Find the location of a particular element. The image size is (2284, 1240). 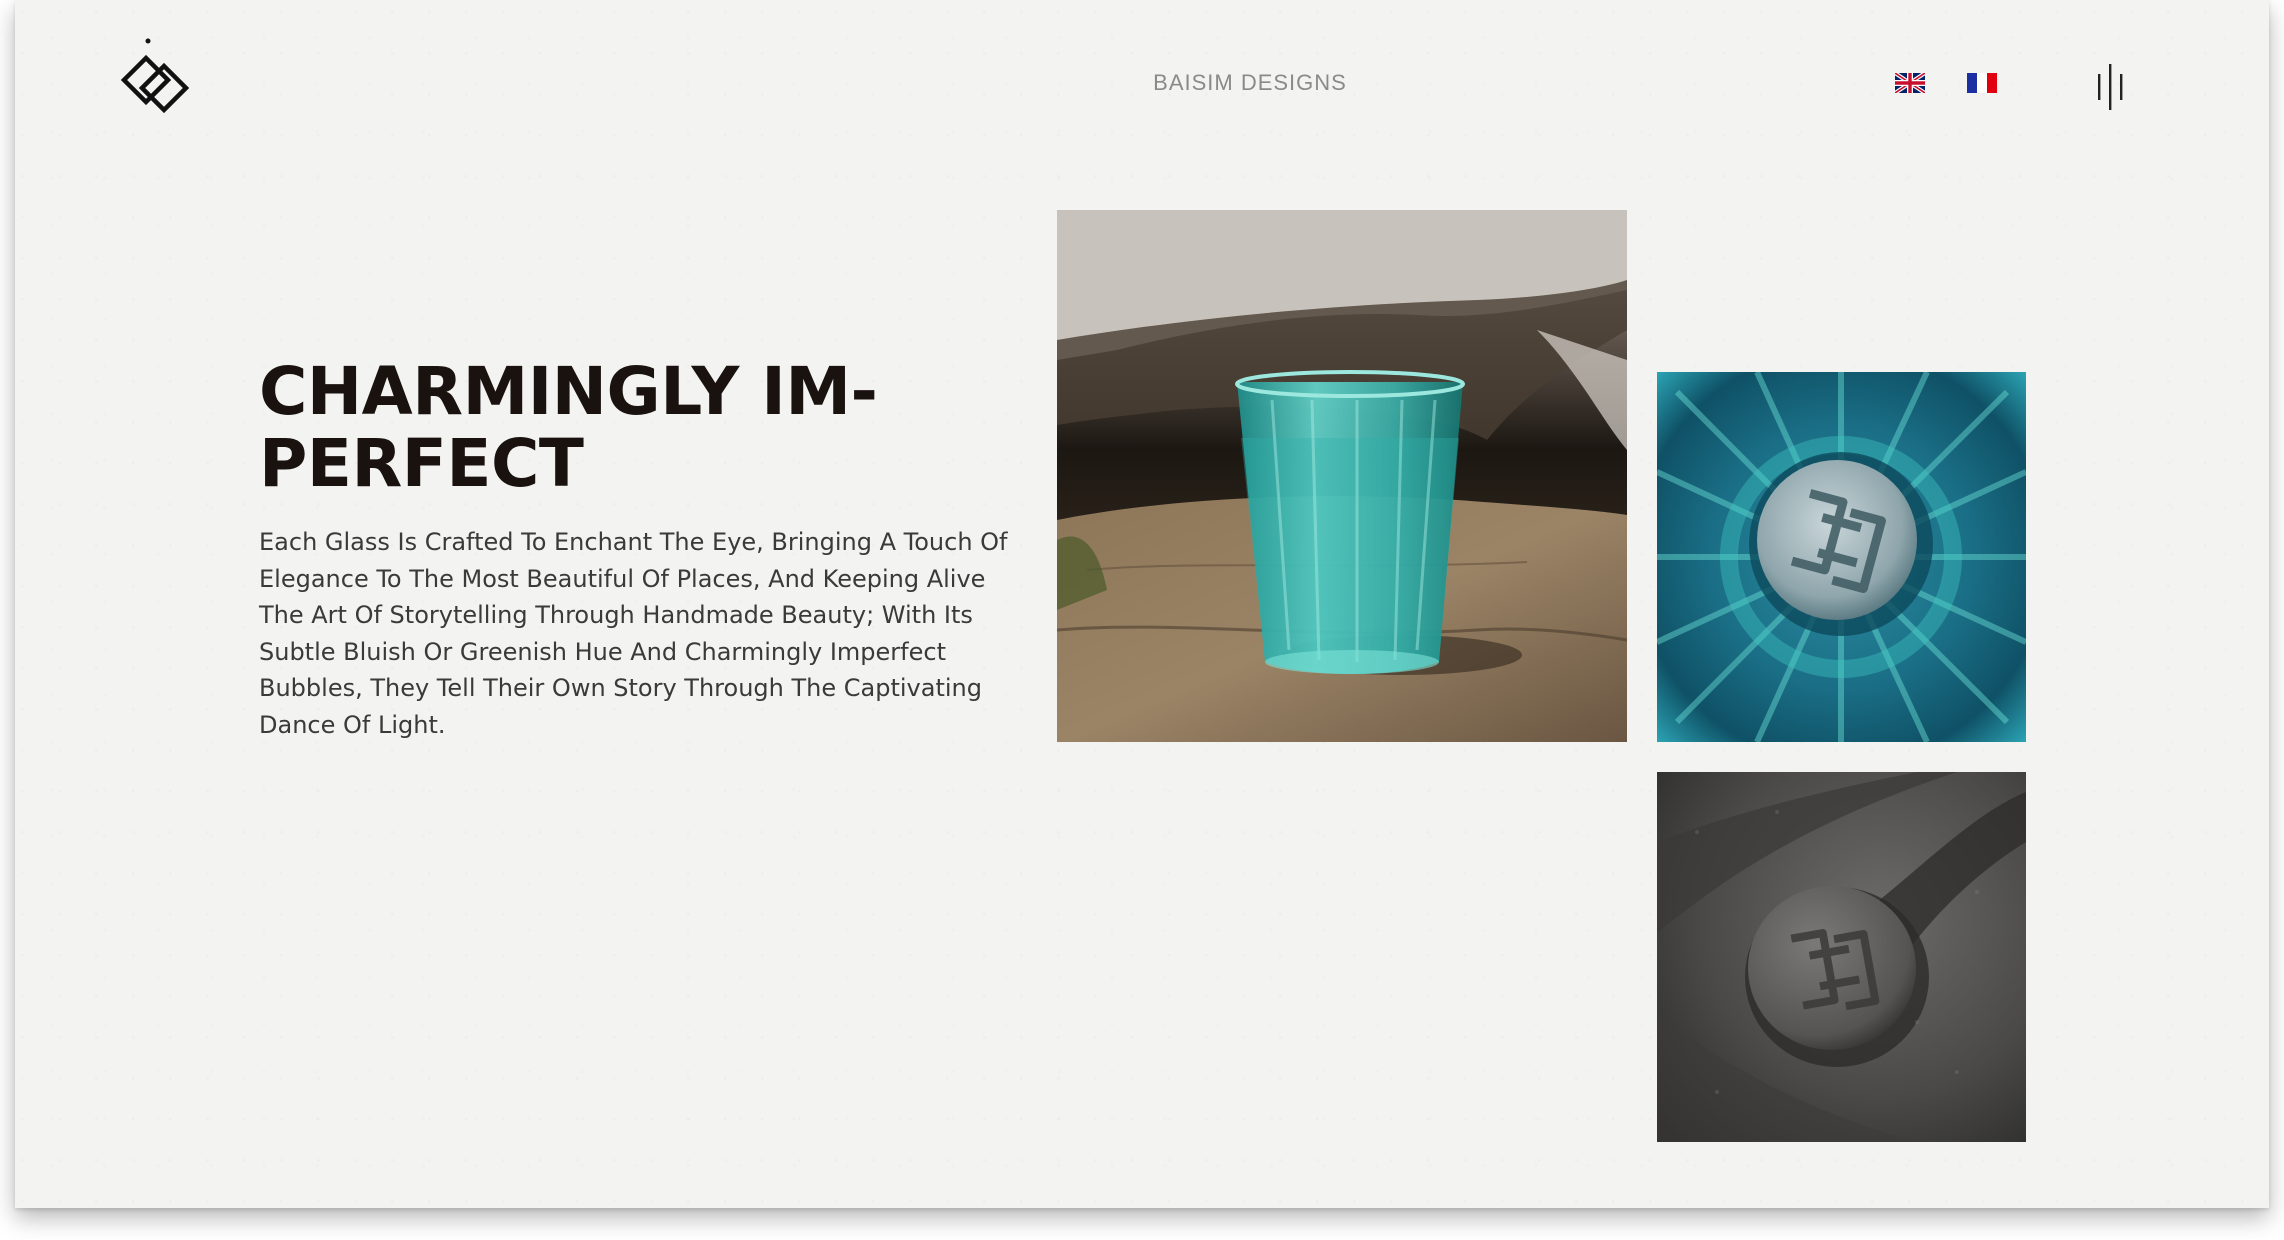

vertical-bars-menu-icon is located at coordinates (2111, 87).